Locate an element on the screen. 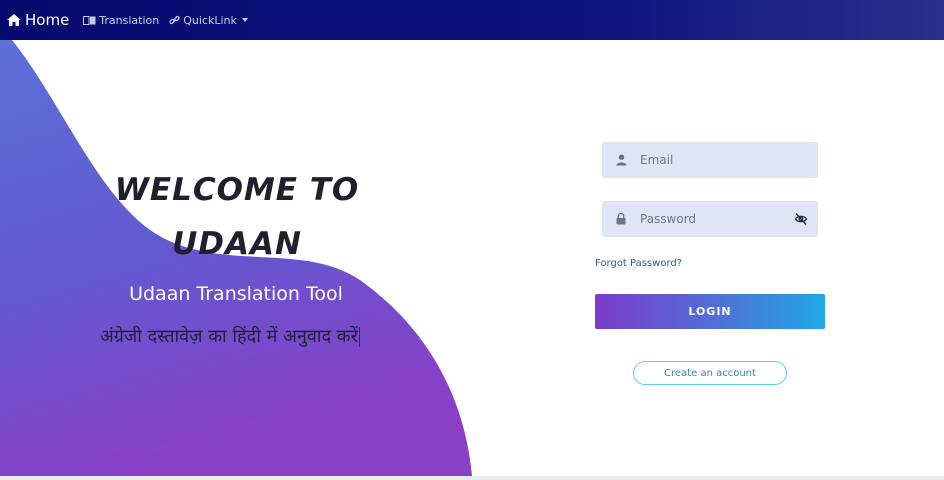 This screenshot has width=944, height=480. nav-home: Home is located at coordinates (37, 20).